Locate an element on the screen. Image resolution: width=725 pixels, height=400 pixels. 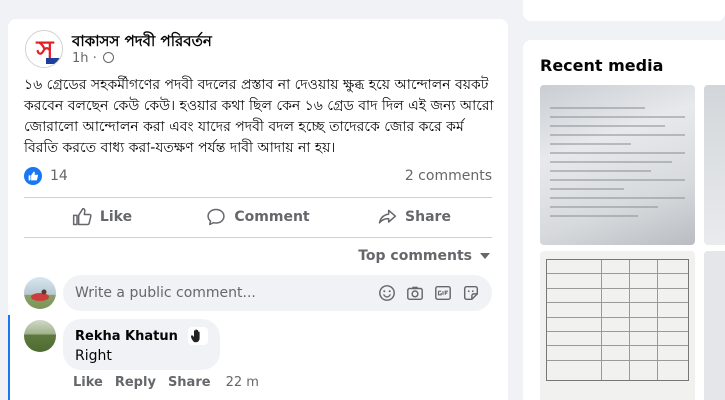
document-table is located at coordinates (617, 320).